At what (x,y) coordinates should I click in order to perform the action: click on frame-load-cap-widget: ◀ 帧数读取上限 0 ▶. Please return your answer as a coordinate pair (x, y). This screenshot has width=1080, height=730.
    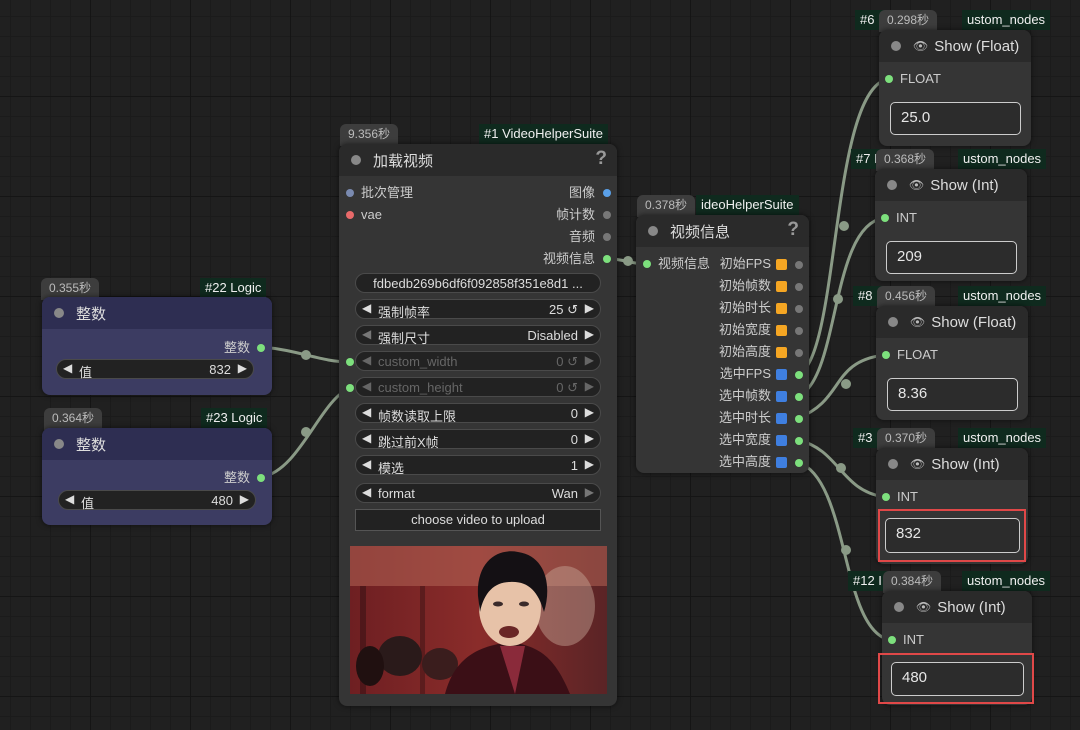
    Looking at the image, I should click on (478, 413).